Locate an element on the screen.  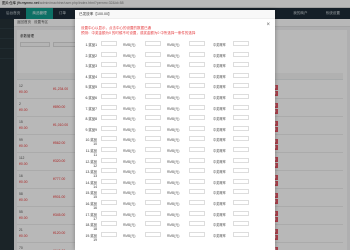
amount-unit-label: RMB(元) is located at coordinates (129, 182).